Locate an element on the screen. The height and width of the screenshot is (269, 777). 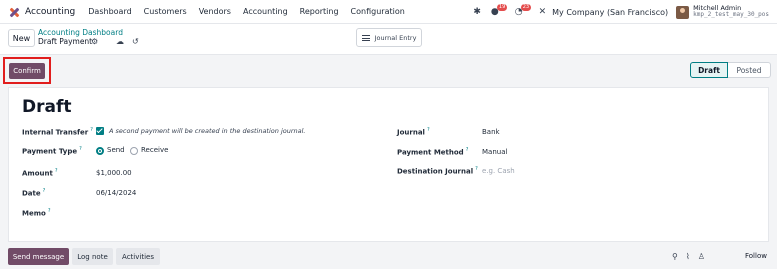
destination-journal-label: Destination Journal? is located at coordinates (437, 170).